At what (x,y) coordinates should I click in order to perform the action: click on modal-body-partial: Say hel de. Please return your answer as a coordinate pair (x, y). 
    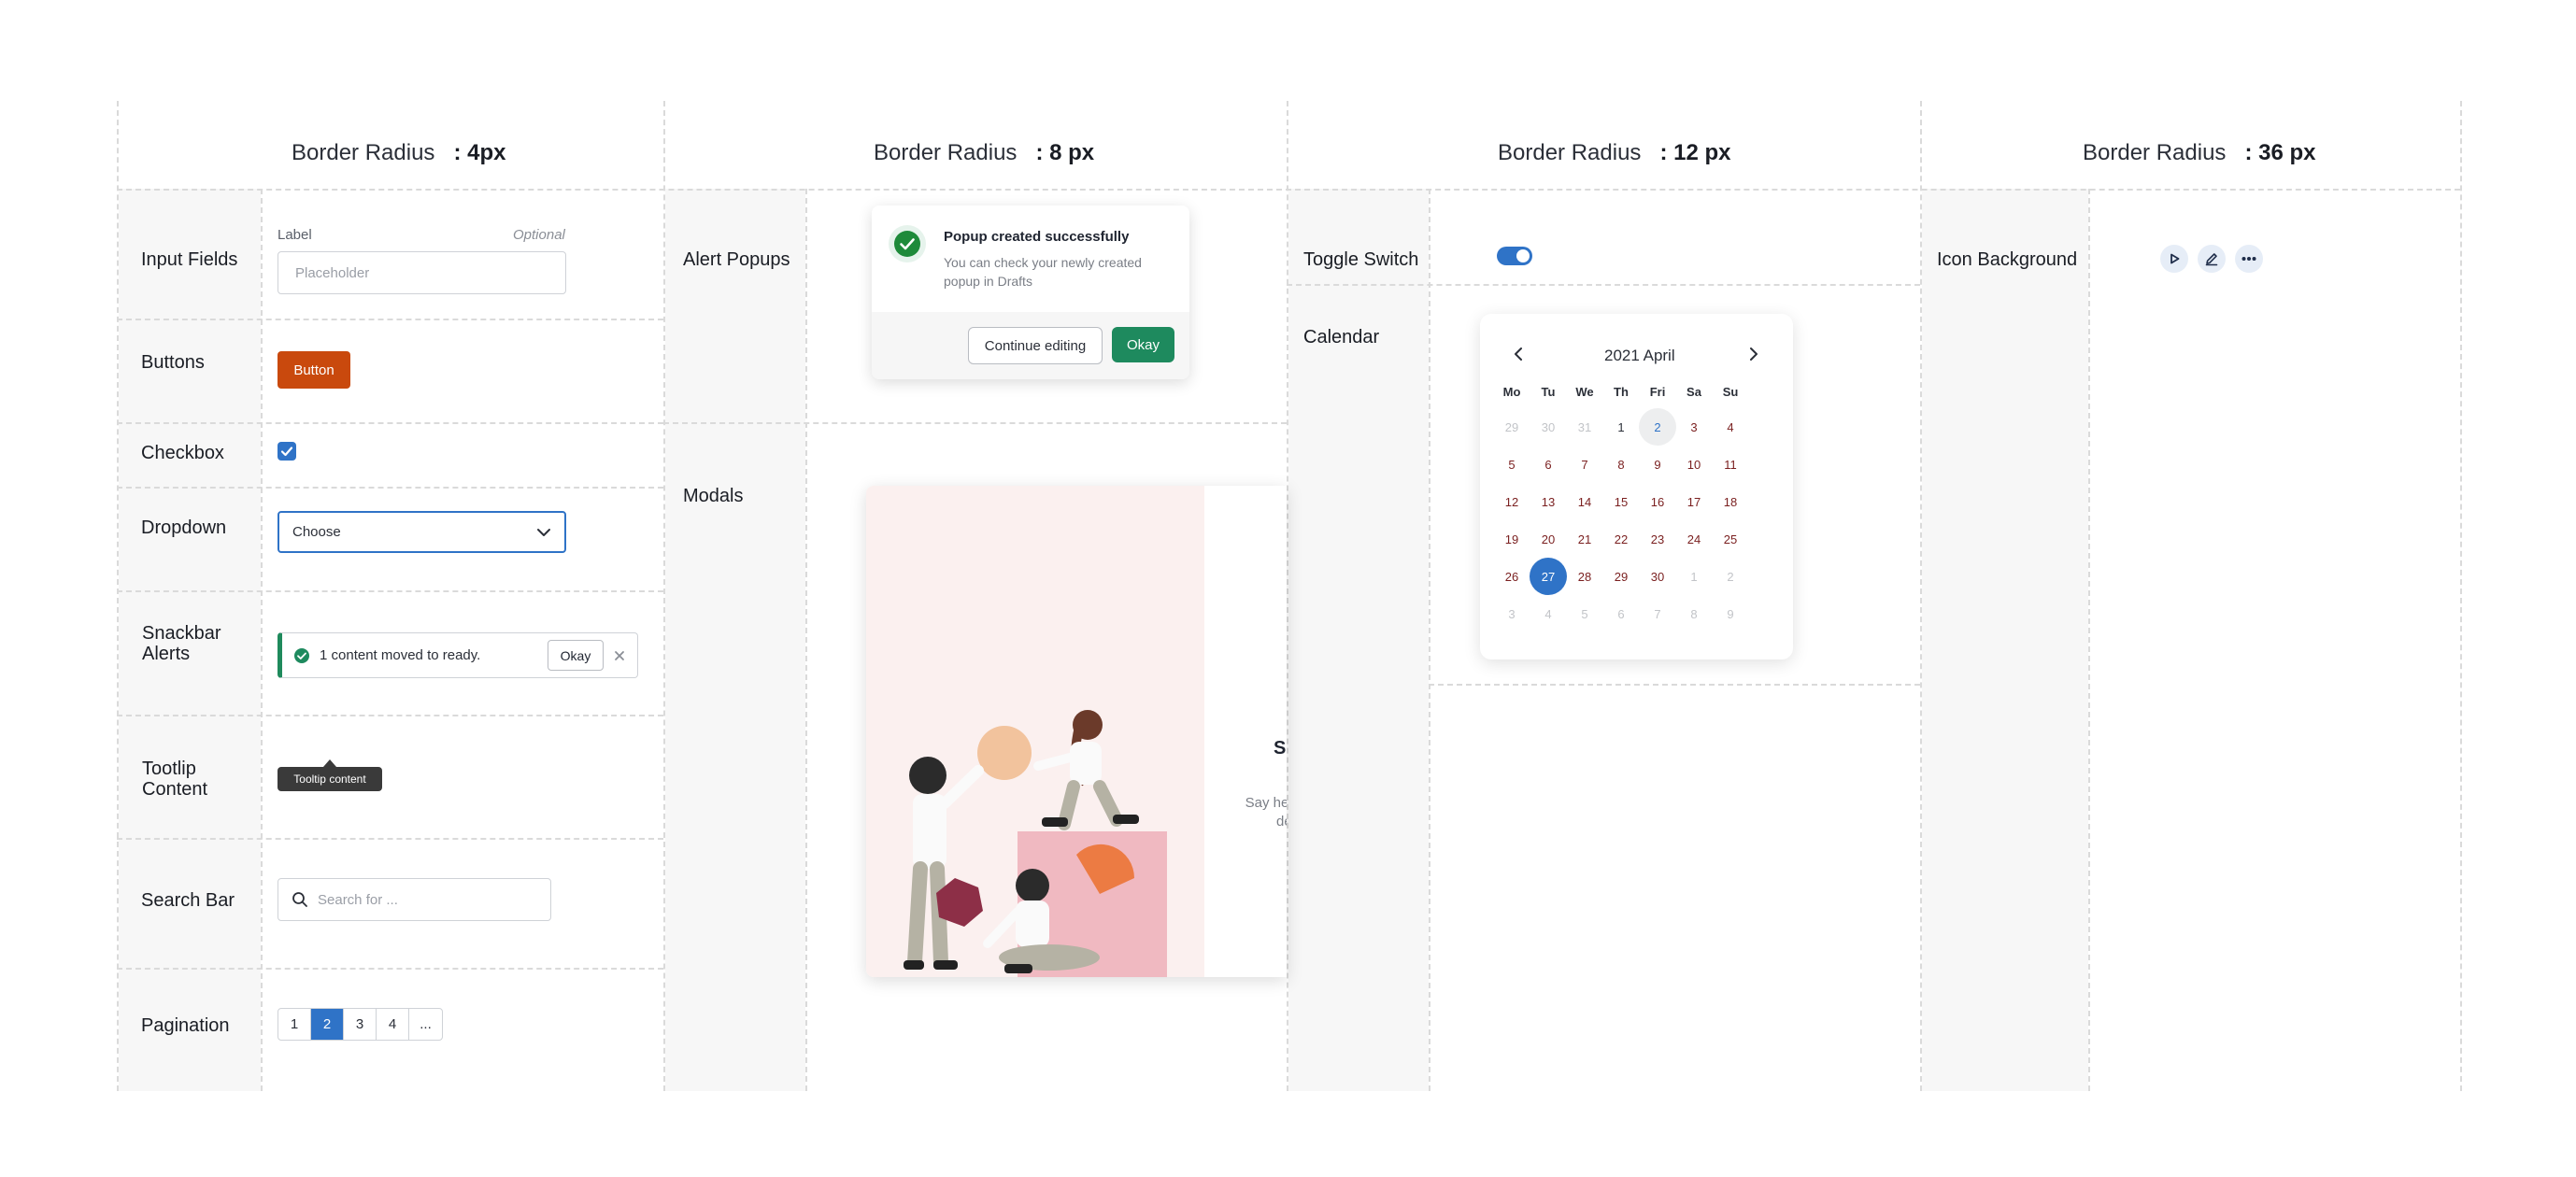
    Looking at the image, I should click on (1263, 812).